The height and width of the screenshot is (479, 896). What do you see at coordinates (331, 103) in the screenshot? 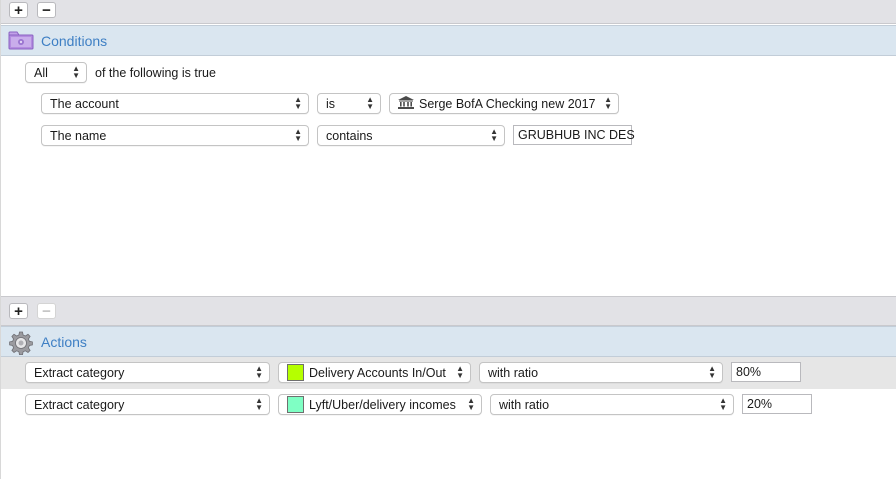
I see `rule-operator-value: is` at bounding box center [331, 103].